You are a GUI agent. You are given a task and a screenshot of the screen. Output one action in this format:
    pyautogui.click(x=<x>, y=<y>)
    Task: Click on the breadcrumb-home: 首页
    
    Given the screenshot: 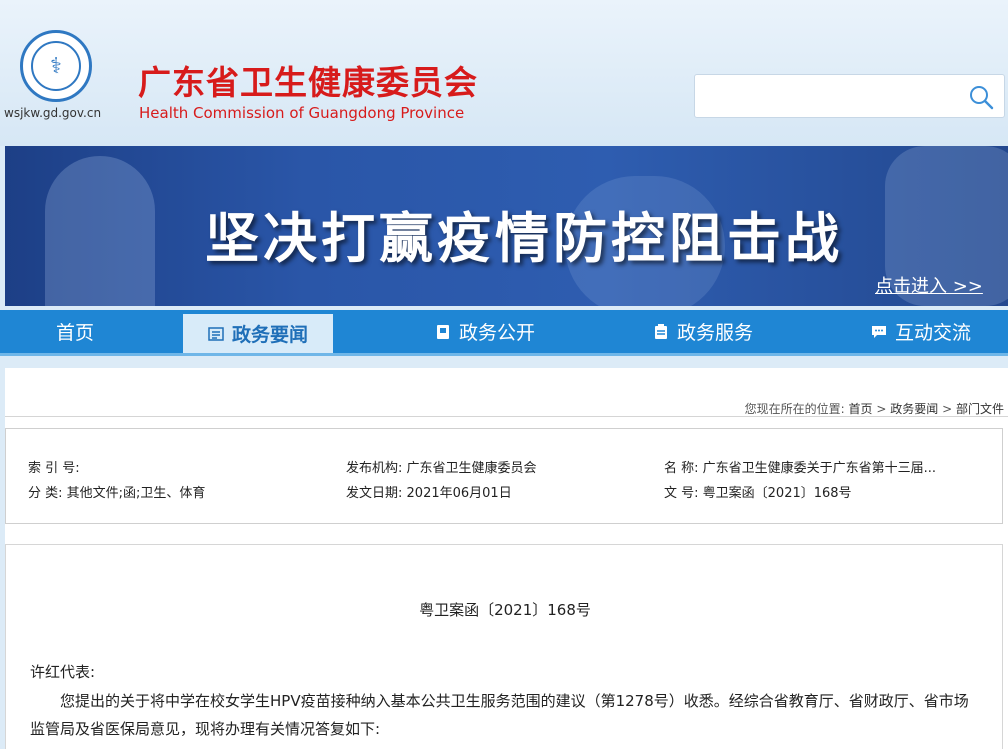 What is the action you would take?
    pyautogui.click(x=861, y=409)
    